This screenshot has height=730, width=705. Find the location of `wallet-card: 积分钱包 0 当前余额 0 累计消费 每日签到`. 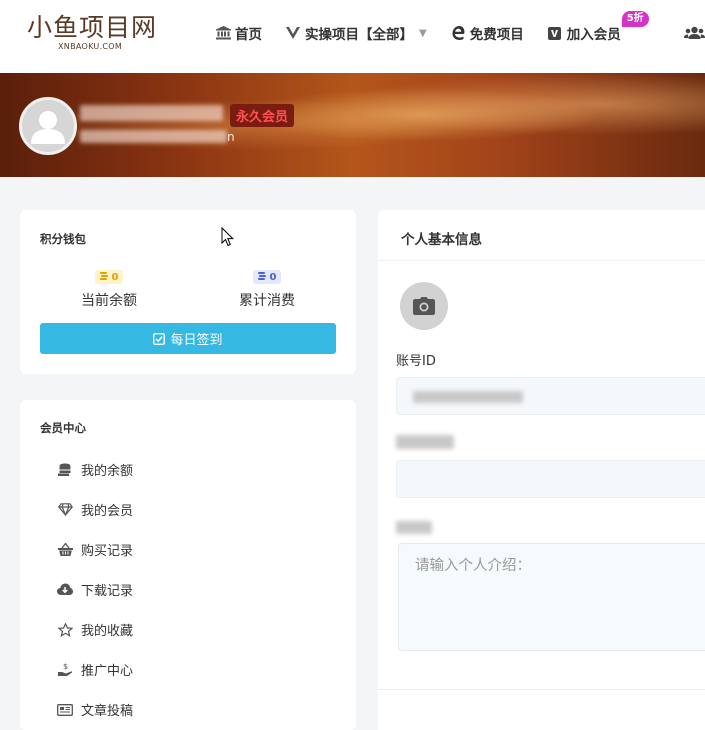

wallet-card: 积分钱包 0 当前余额 0 累计消费 每日签到 is located at coordinates (188, 292).